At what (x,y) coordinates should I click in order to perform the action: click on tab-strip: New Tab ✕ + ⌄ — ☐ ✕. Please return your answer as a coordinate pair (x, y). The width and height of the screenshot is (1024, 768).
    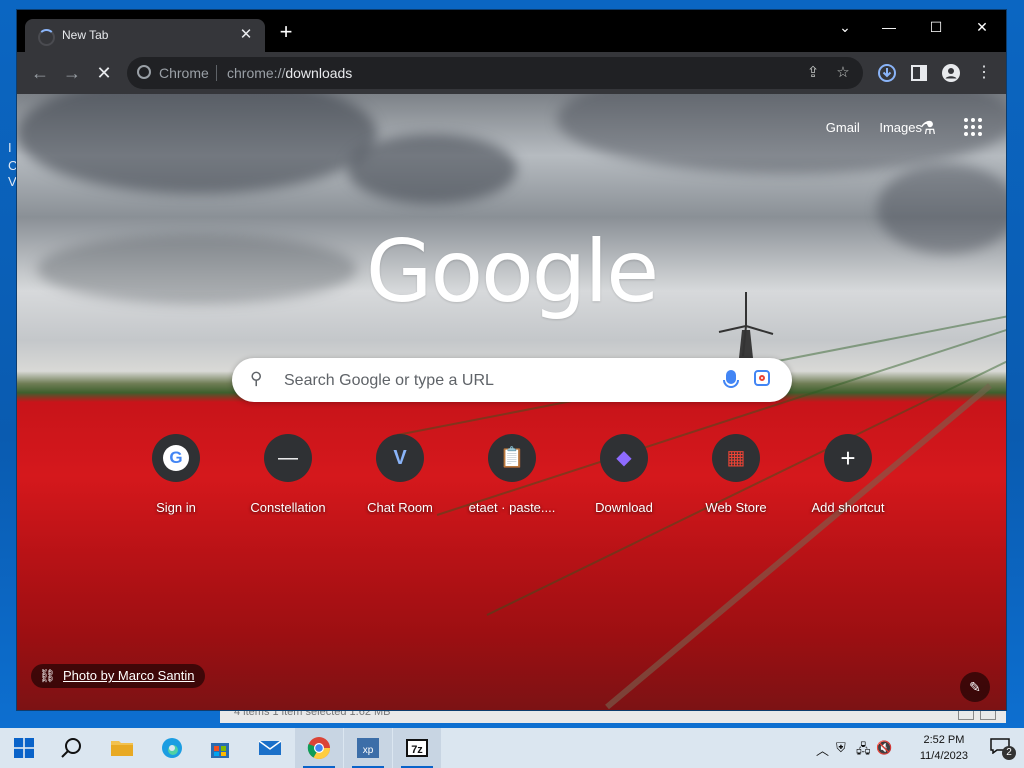
    Looking at the image, I should click on (511, 31).